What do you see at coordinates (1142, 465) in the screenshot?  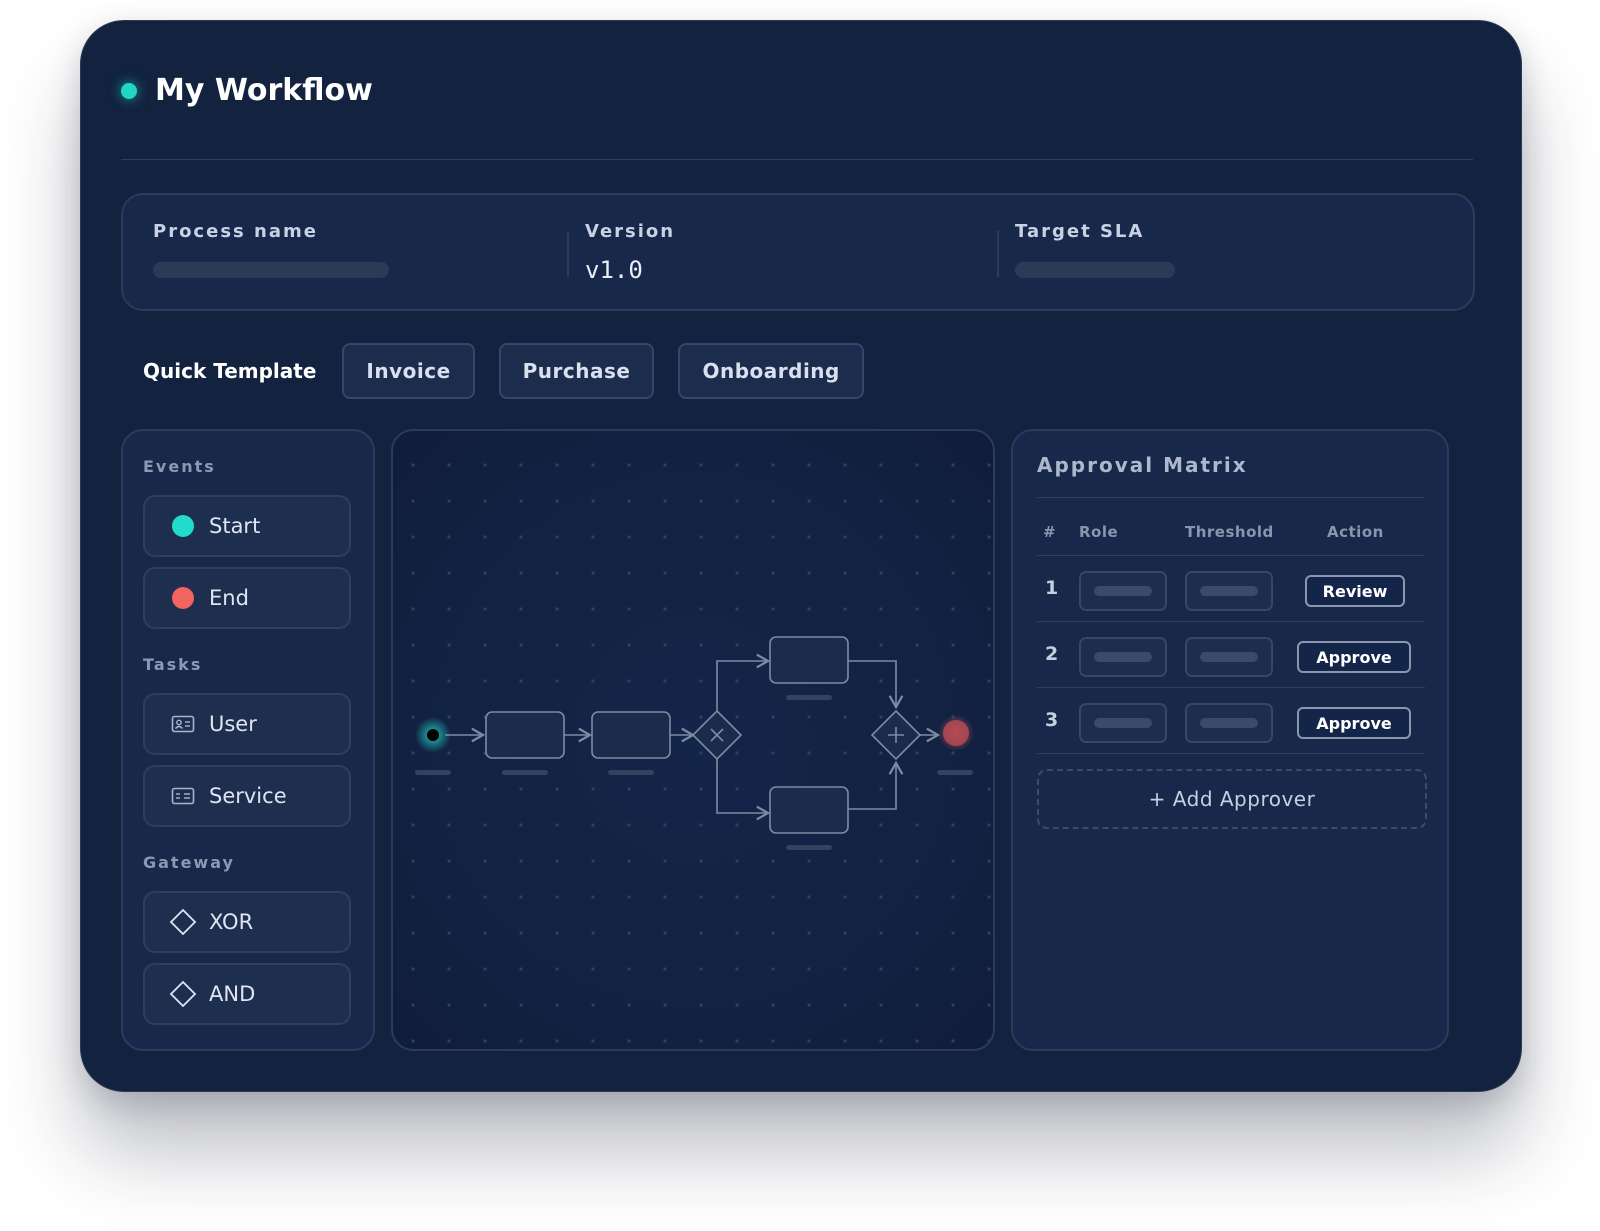 I see `approval-matrix-title: Approval Matrix` at bounding box center [1142, 465].